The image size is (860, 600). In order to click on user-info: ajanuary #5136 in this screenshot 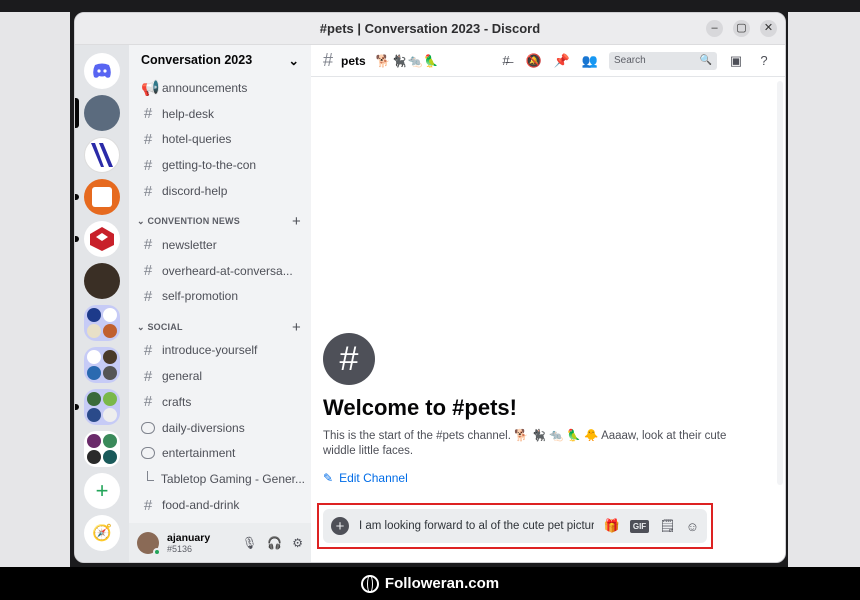, I will do `click(200, 543)`.